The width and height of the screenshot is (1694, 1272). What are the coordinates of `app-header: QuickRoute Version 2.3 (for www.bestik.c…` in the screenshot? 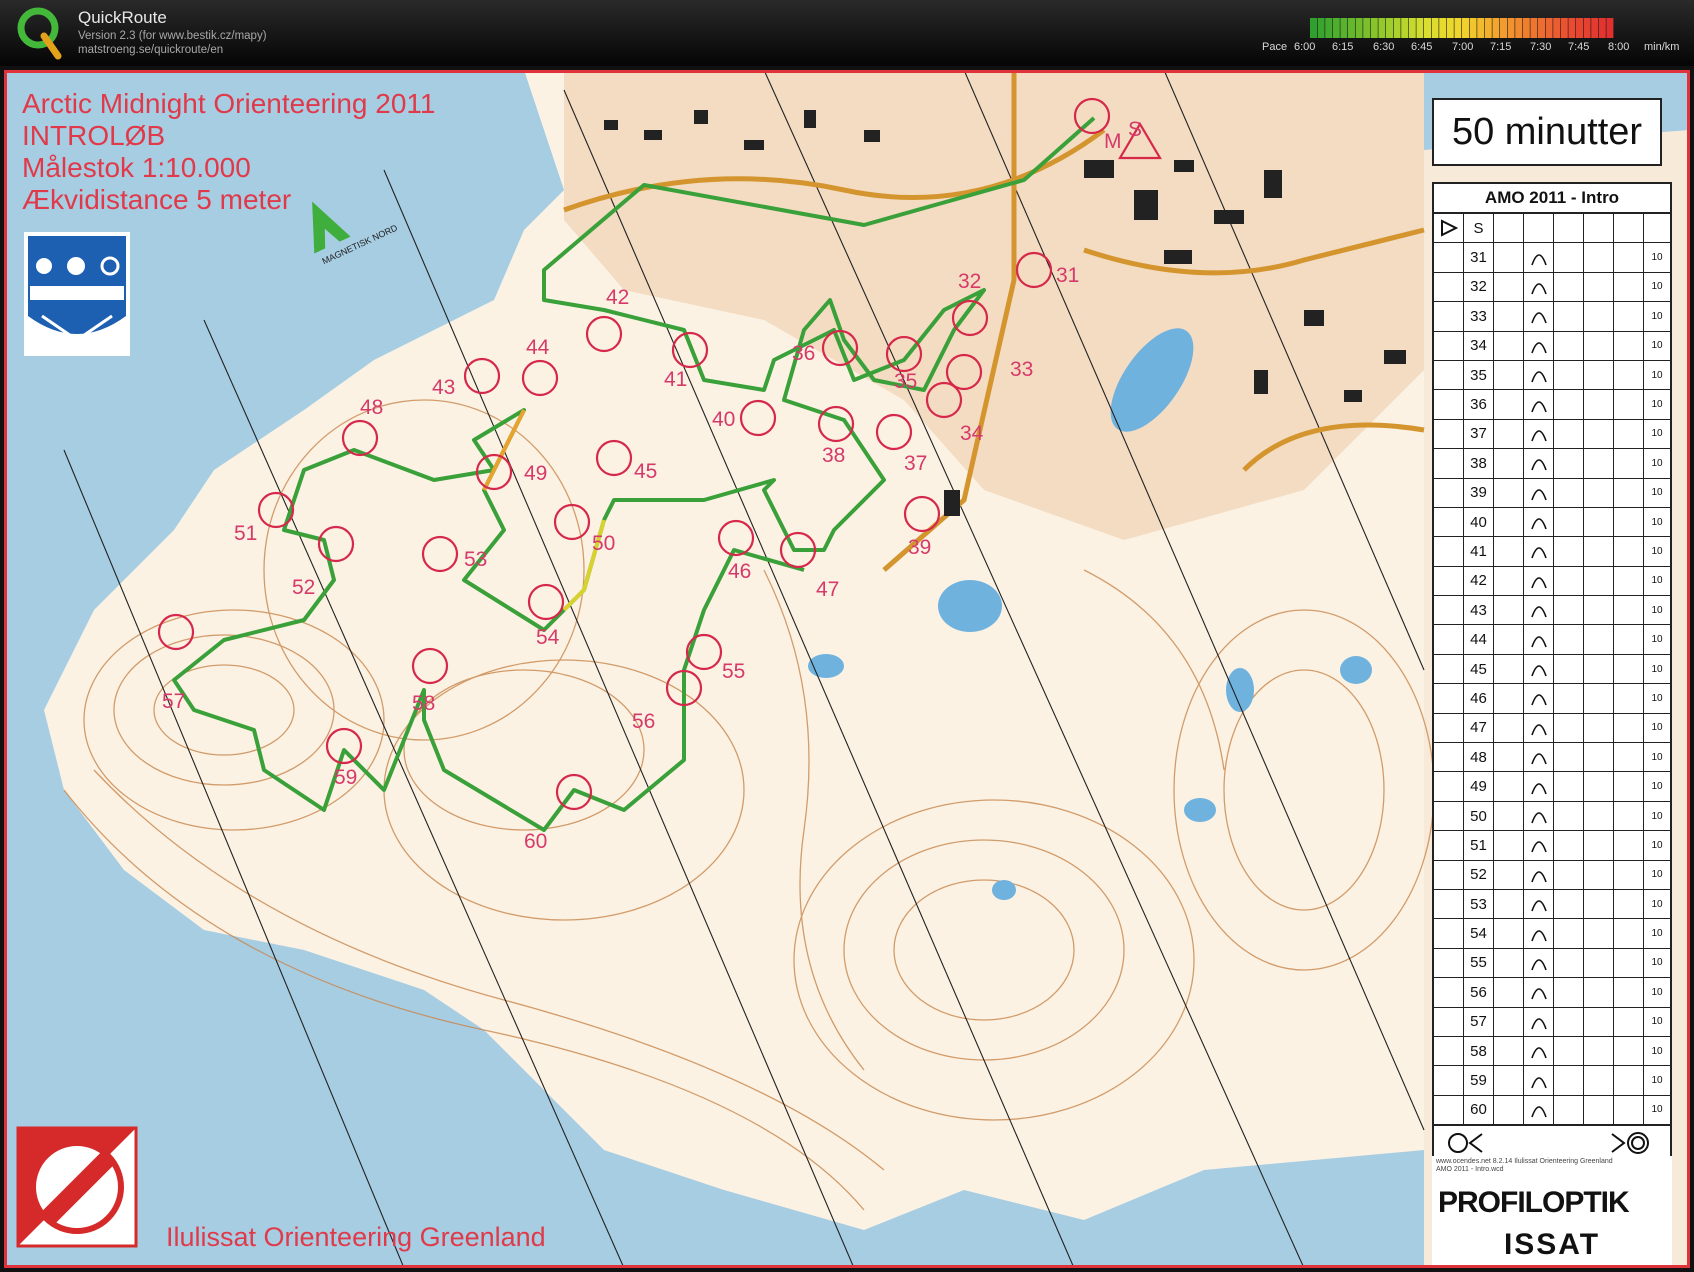 It's located at (847, 33).